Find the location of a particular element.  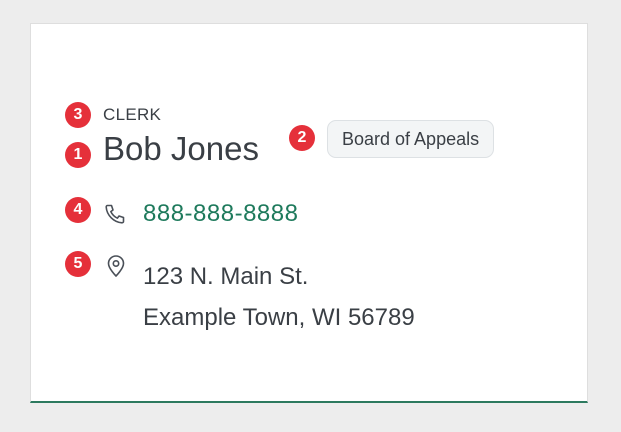

marker-1: 1 is located at coordinates (78, 155).